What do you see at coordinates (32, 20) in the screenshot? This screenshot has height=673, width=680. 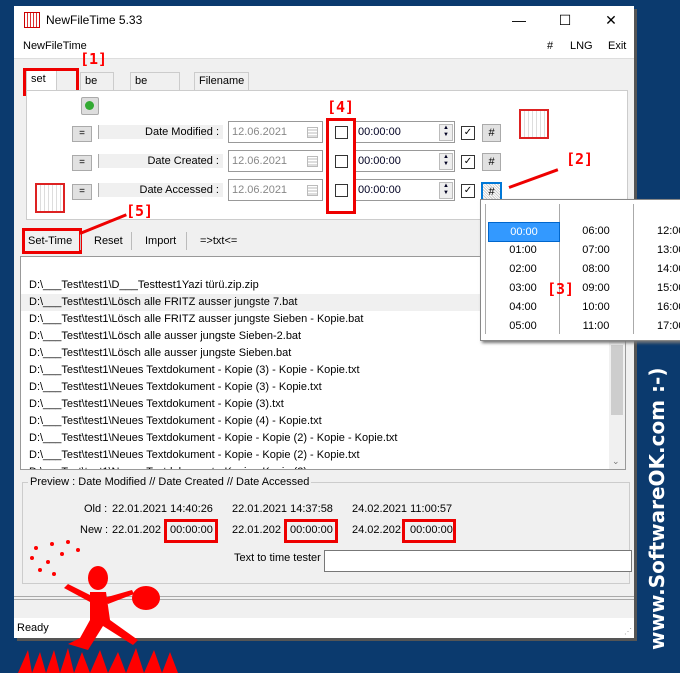 I see `app-icon` at bounding box center [32, 20].